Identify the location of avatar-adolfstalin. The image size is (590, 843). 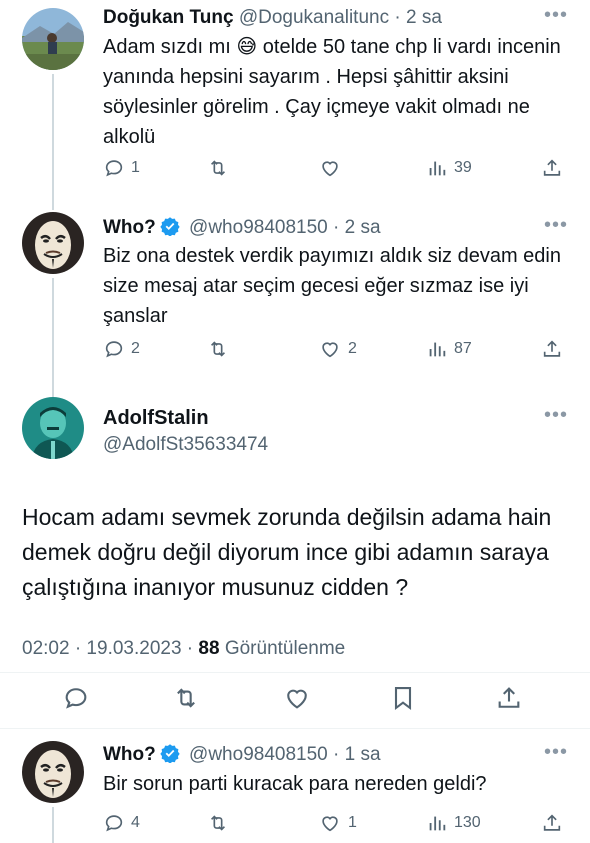
(53, 428).